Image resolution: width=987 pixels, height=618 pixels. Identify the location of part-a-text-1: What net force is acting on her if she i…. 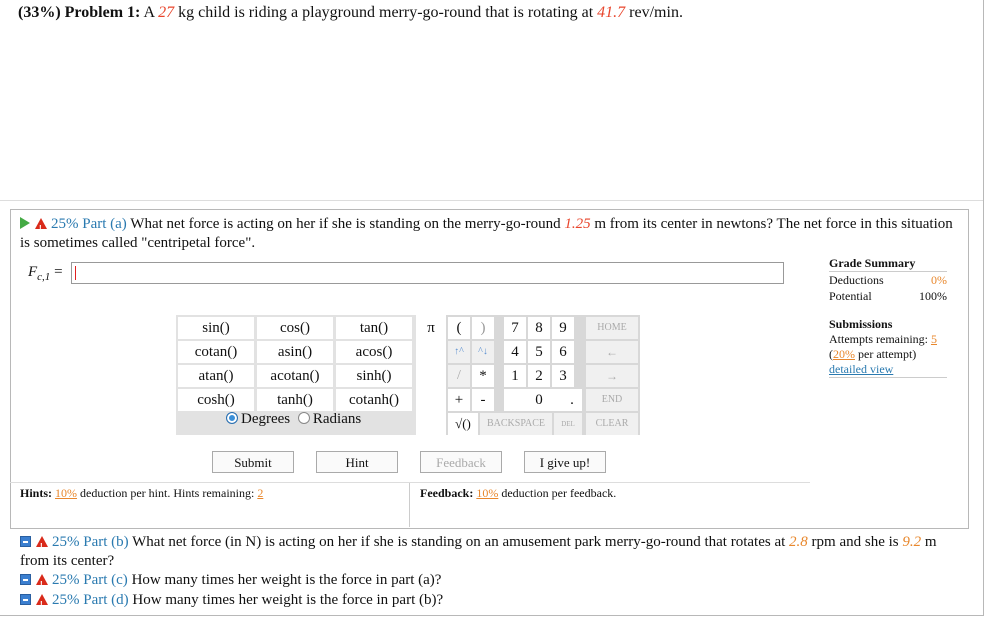
(345, 224).